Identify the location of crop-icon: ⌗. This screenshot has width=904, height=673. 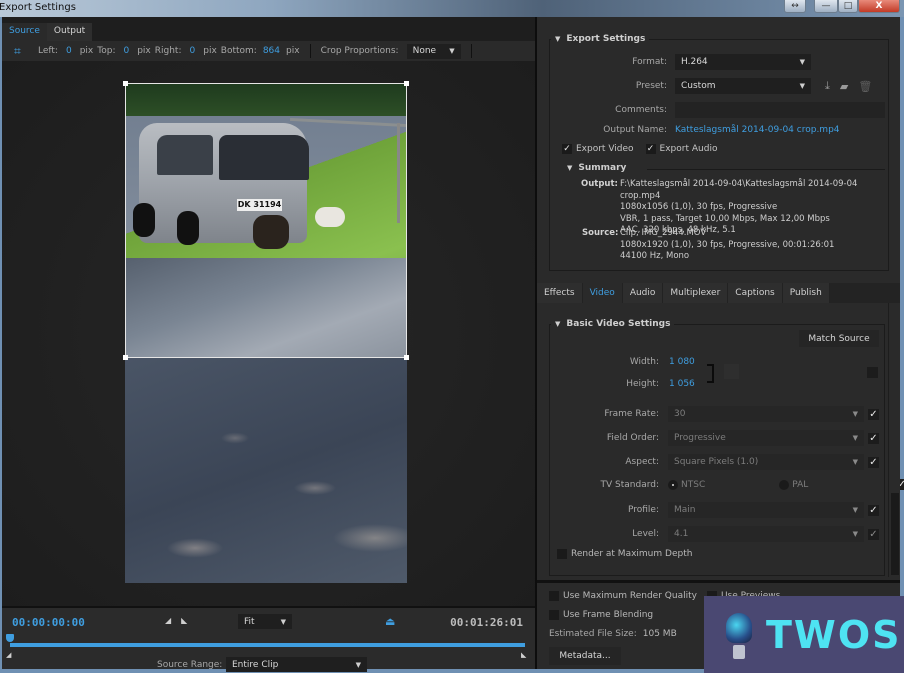
(21, 51).